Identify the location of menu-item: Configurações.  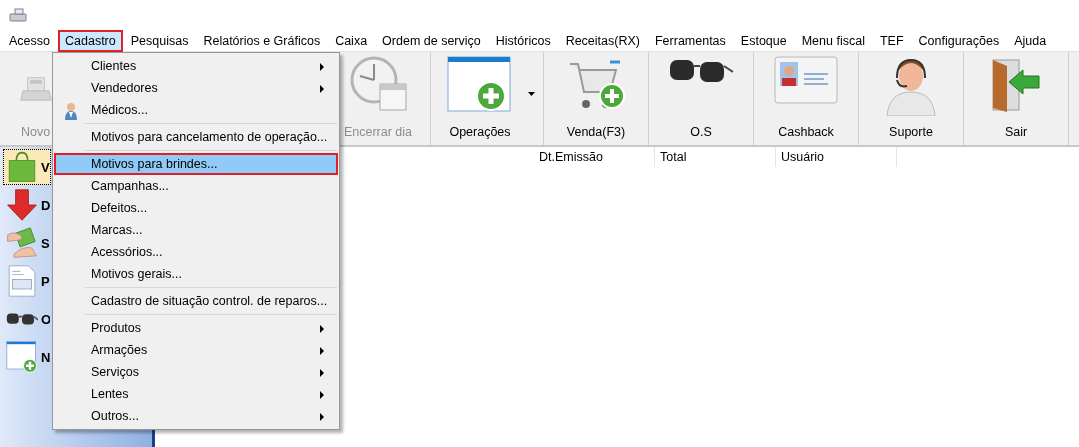
(959, 40).